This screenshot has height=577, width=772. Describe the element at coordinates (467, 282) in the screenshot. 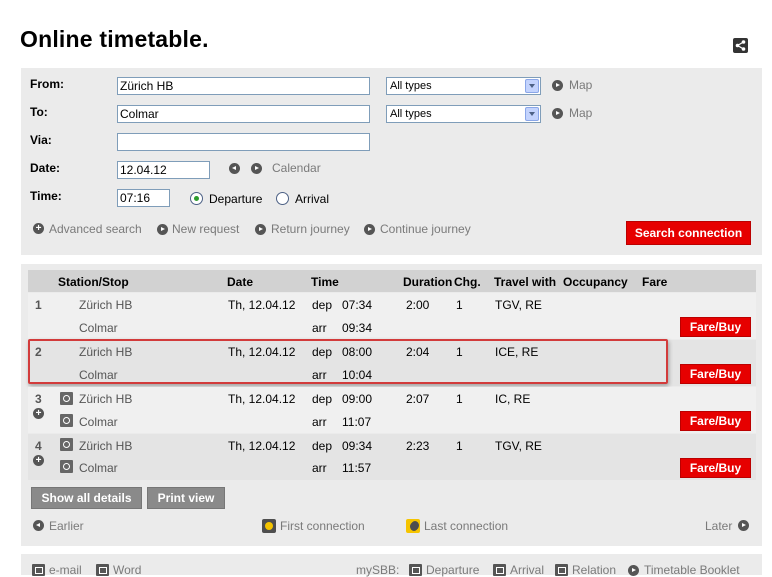

I see `col-changes: Chg.` at that location.